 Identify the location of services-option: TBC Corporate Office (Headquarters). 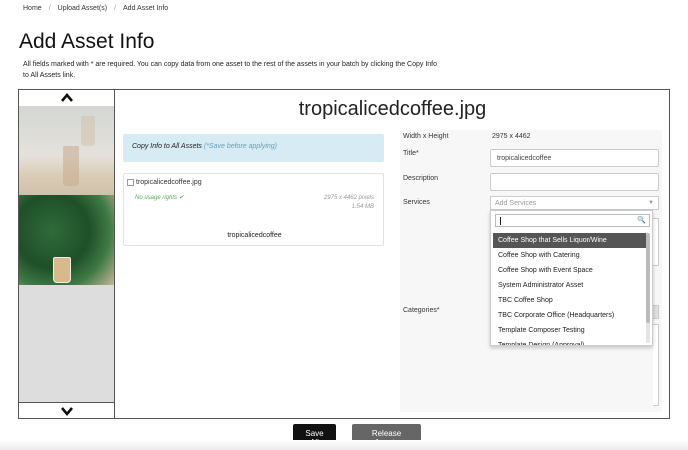
(569, 315).